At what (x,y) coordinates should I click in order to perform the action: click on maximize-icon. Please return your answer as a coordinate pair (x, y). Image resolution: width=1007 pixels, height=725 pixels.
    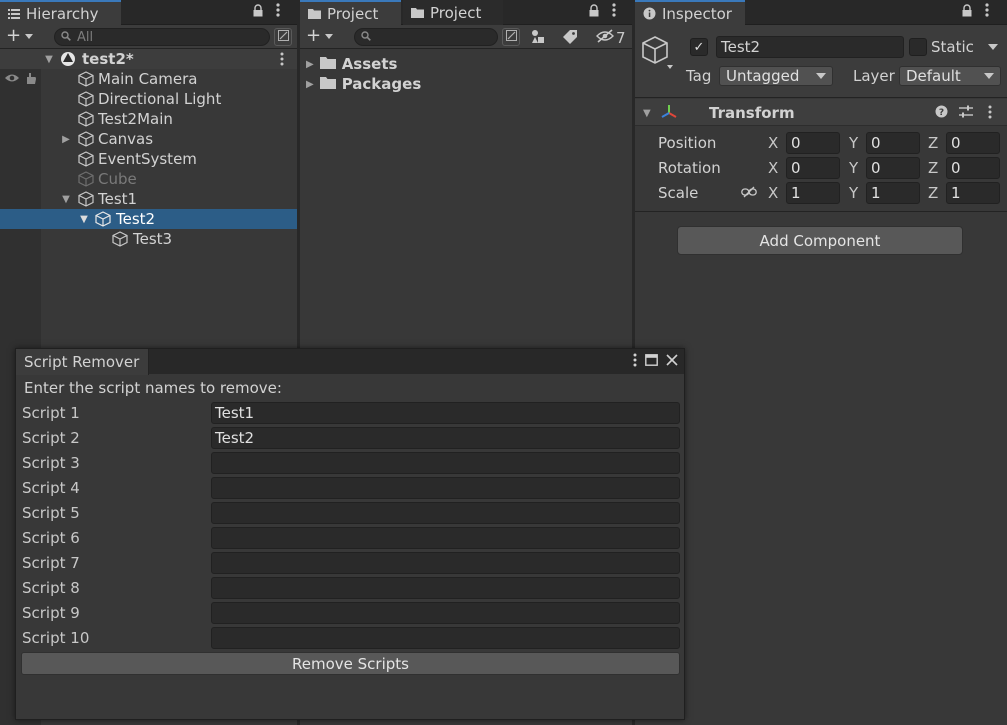
    Looking at the image, I should click on (651, 362).